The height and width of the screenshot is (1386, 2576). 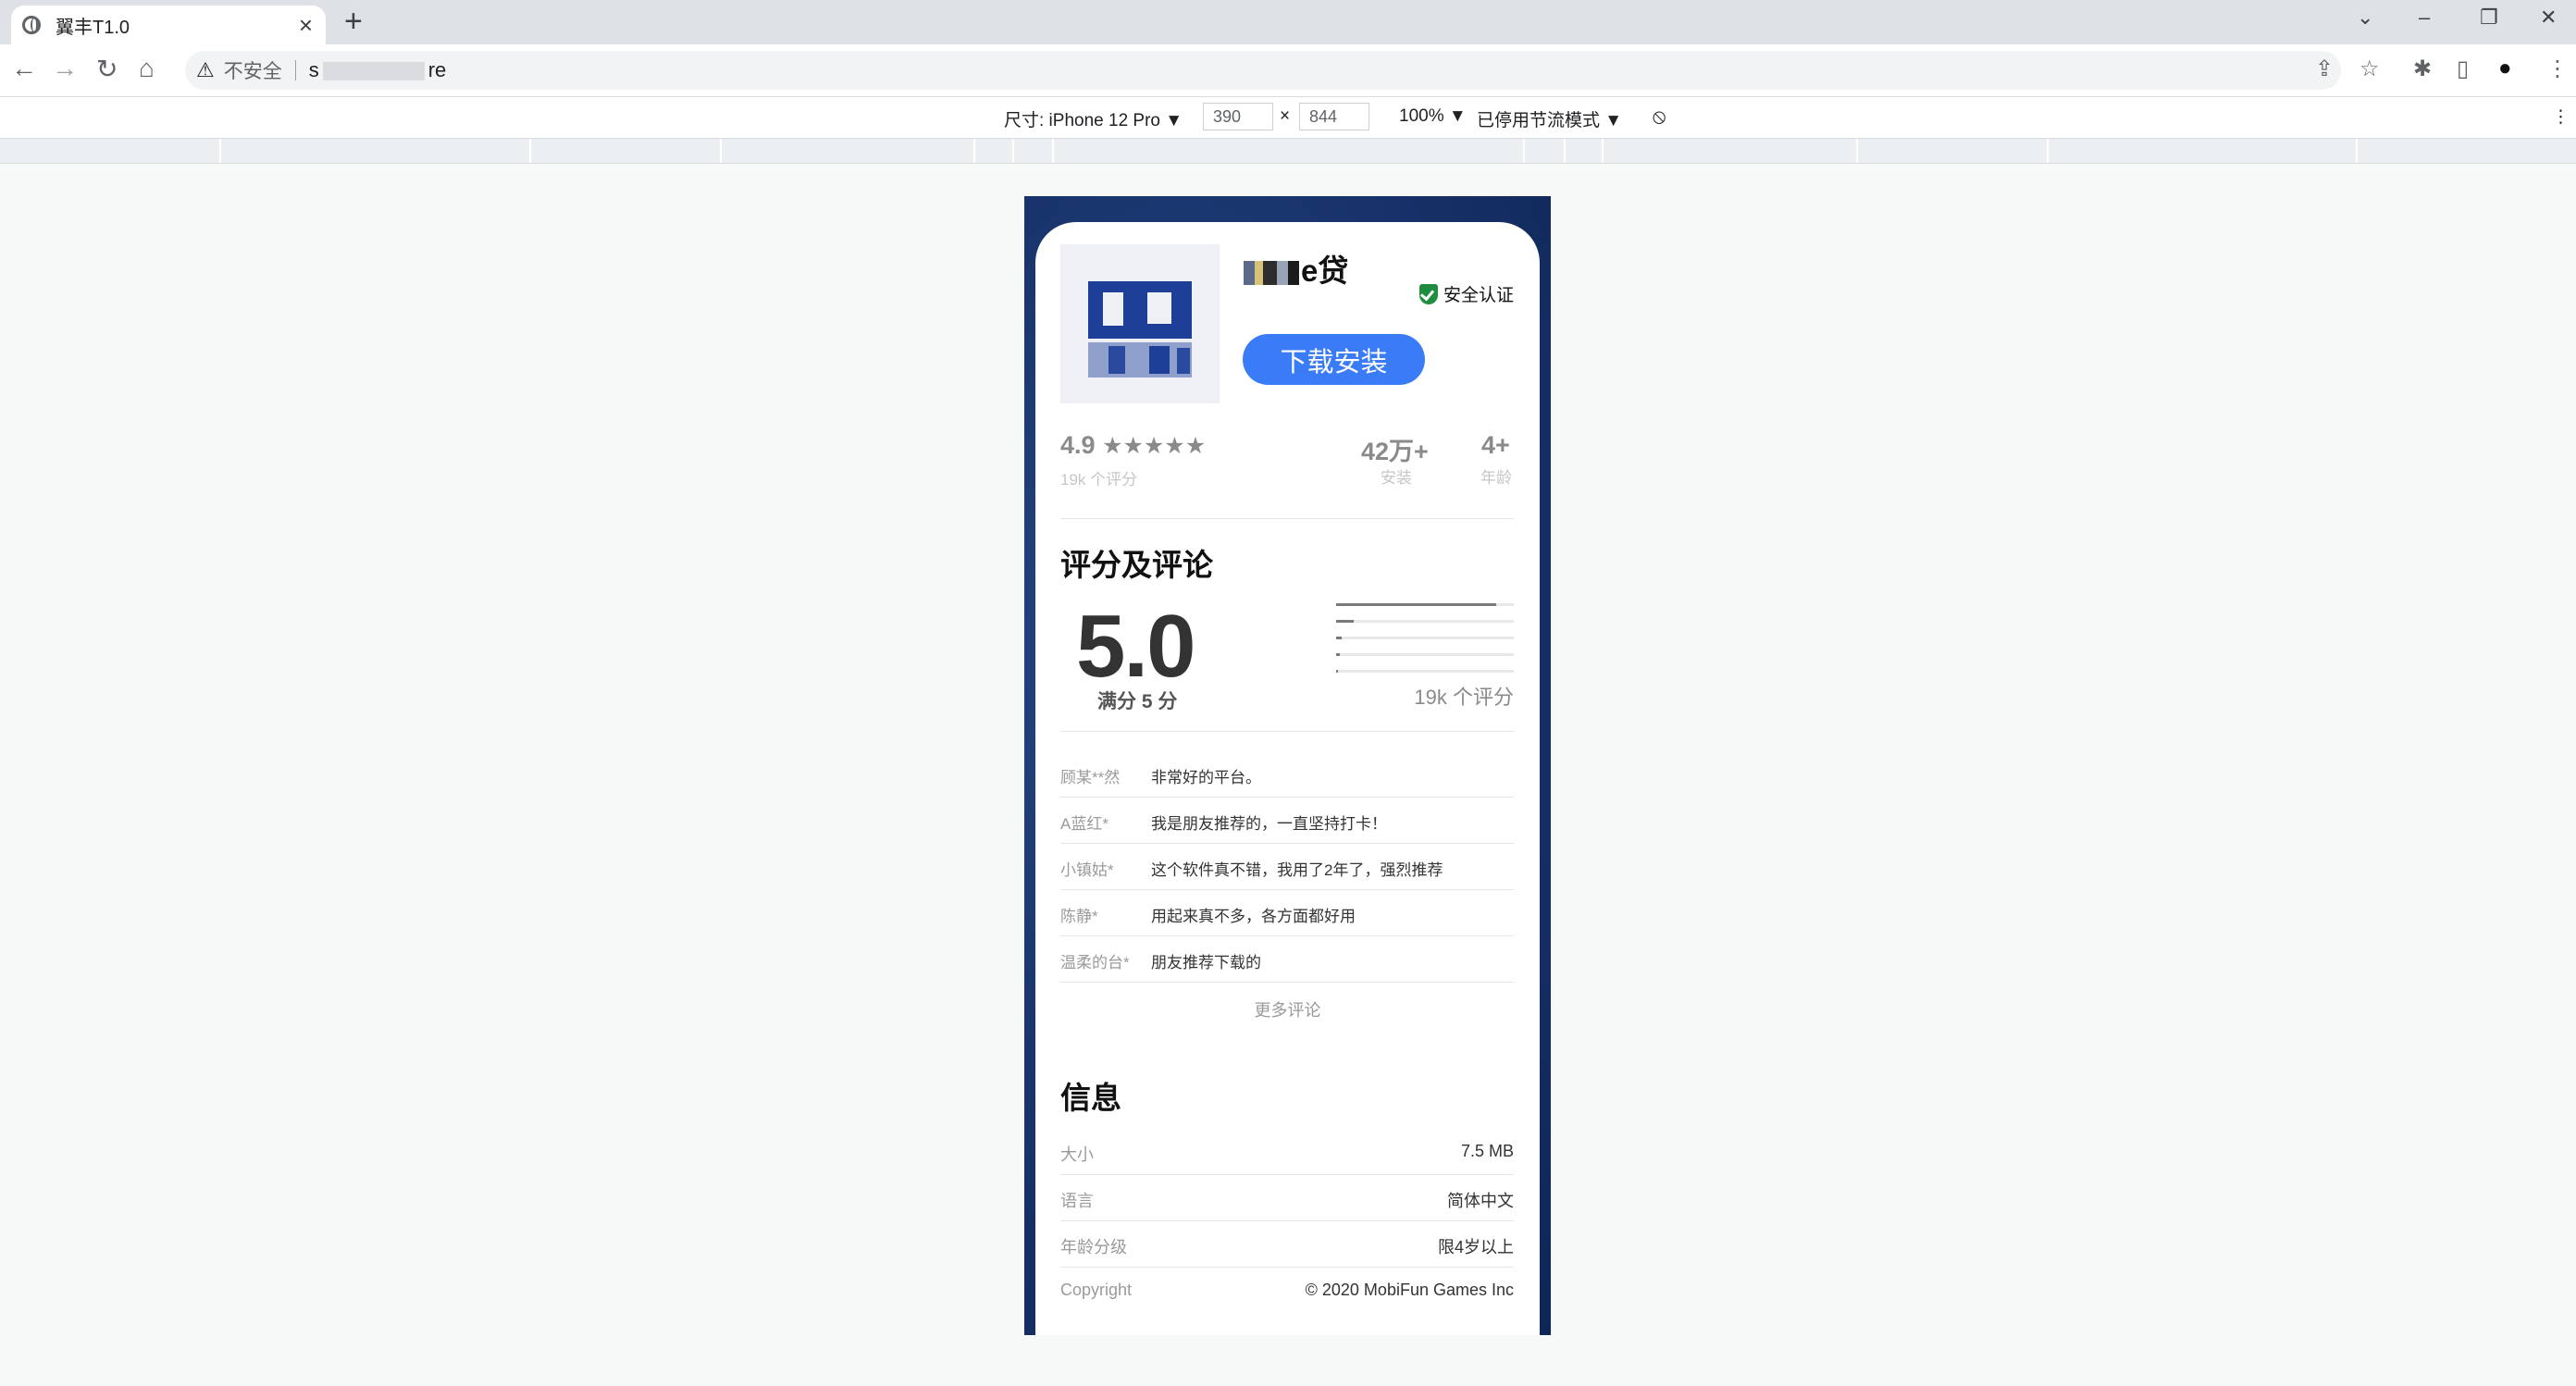 What do you see at coordinates (1479, 295) in the screenshot?
I see `security-badge-label: 安全认证` at bounding box center [1479, 295].